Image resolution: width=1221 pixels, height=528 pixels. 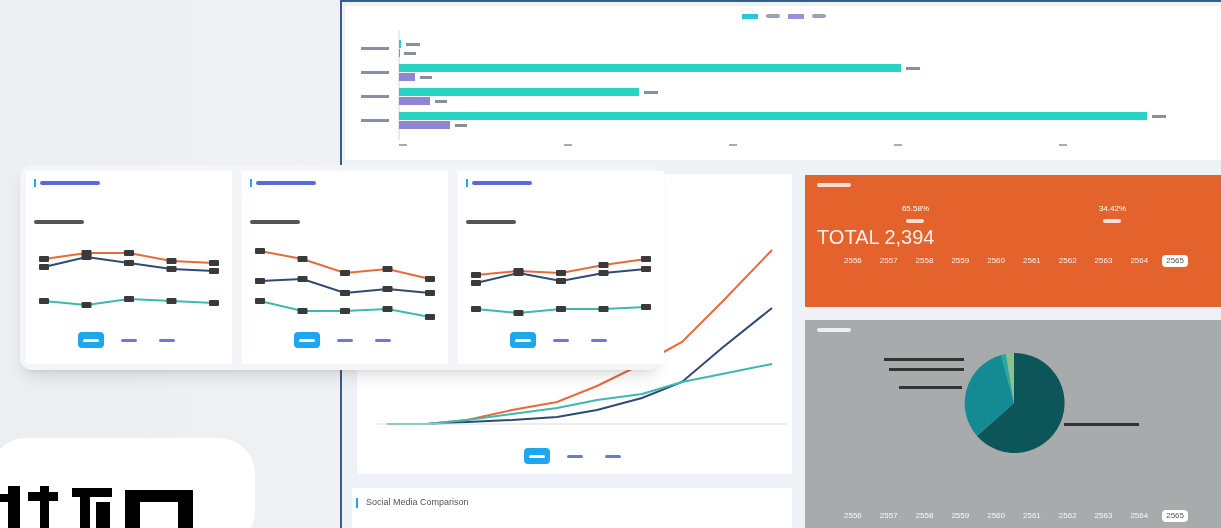 What do you see at coordinates (1112, 209) in the screenshot?
I see `percent-label: 34.42%` at bounding box center [1112, 209].